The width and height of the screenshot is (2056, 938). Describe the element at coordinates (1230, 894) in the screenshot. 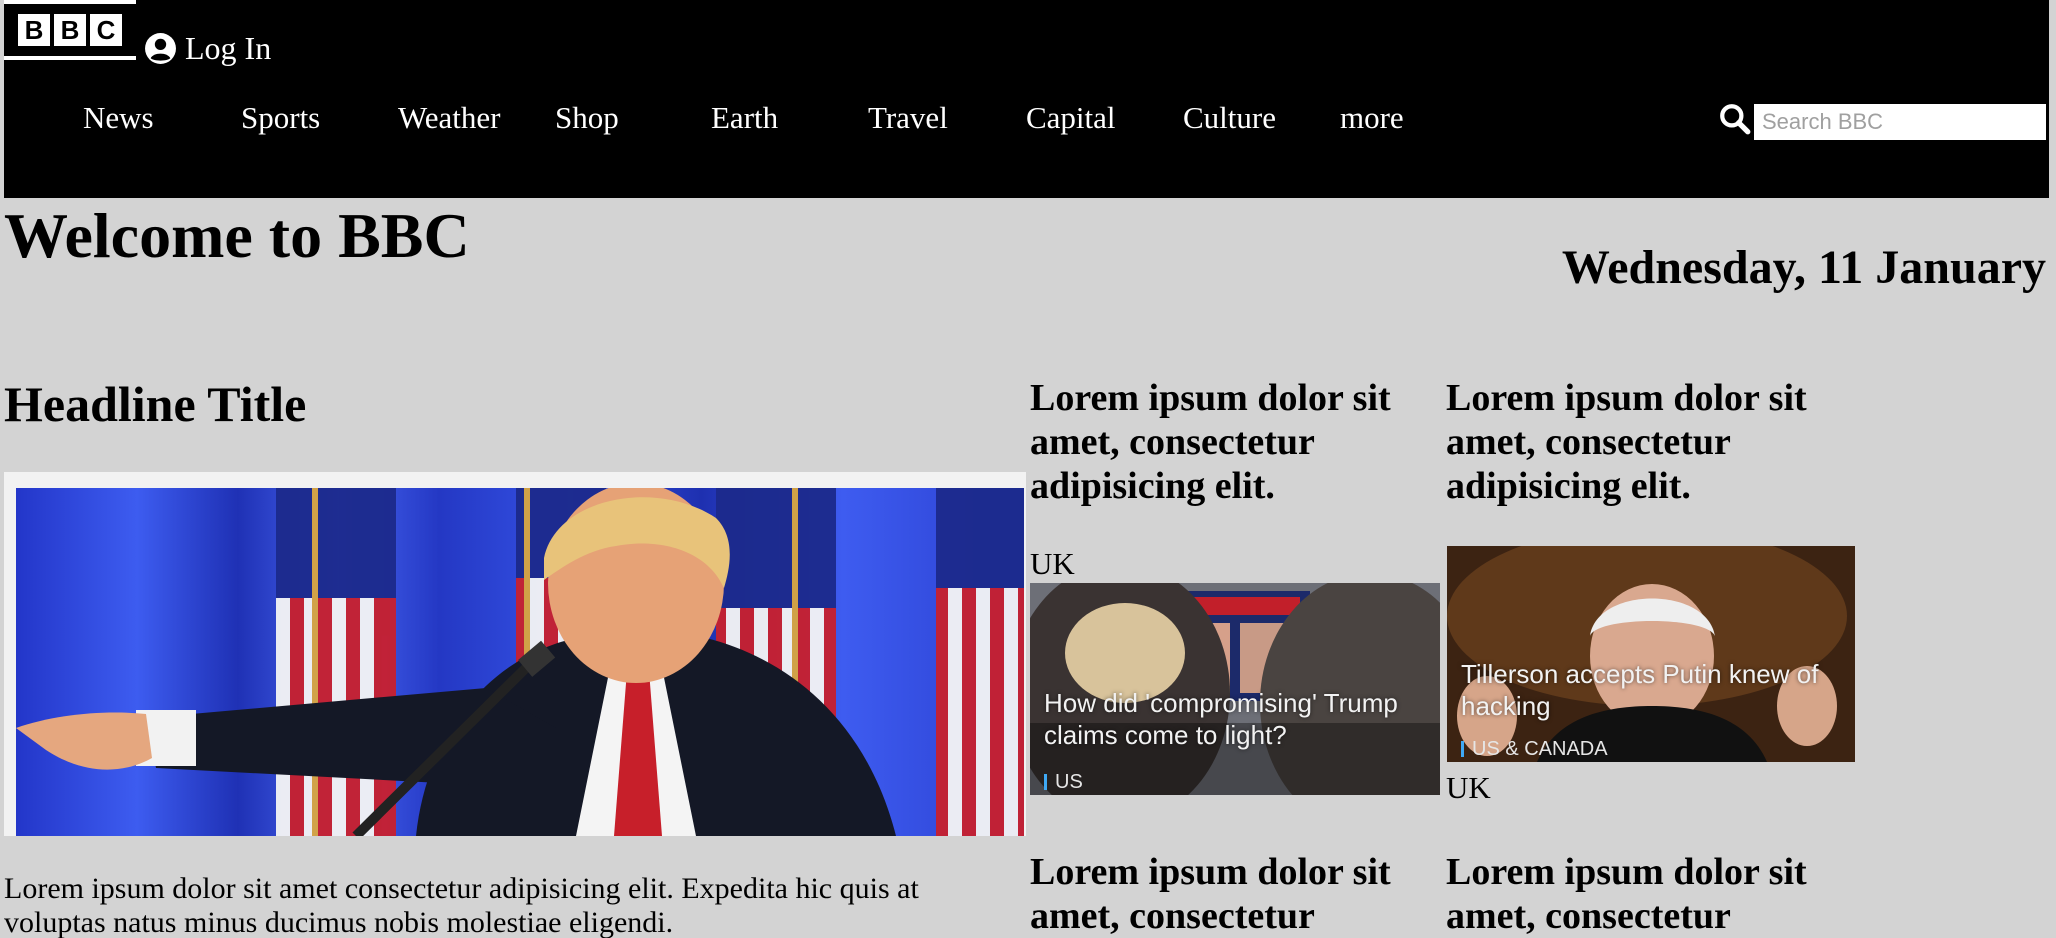

I see `story-title-3: Lorem ipsum dolor sit amet, consectetur` at that location.